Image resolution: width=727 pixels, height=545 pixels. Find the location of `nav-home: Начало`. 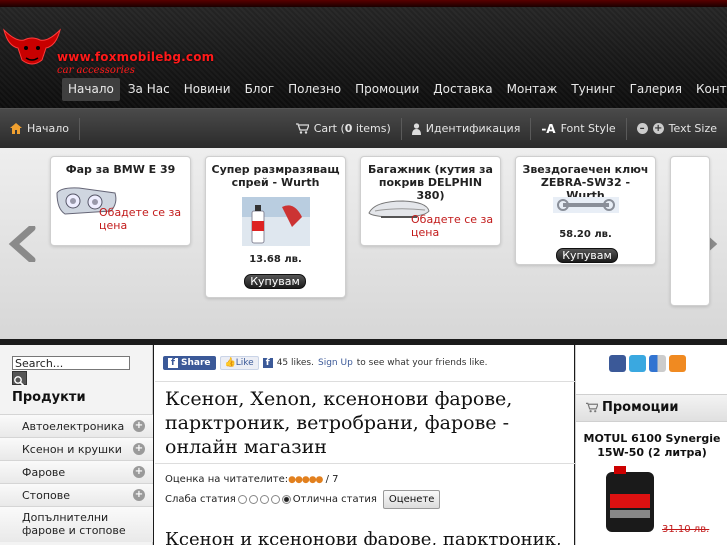

nav-home: Начало is located at coordinates (91, 89).